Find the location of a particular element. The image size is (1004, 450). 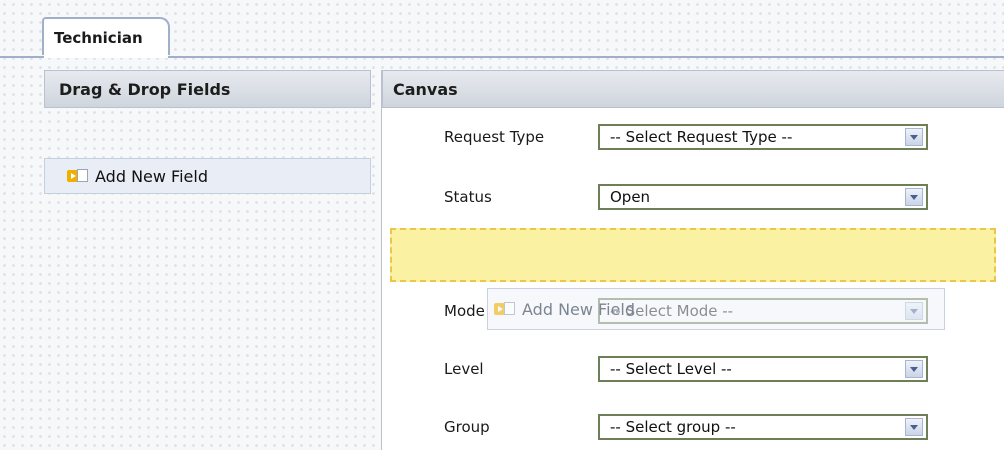

tab-technician: Technician is located at coordinates (106, 37).